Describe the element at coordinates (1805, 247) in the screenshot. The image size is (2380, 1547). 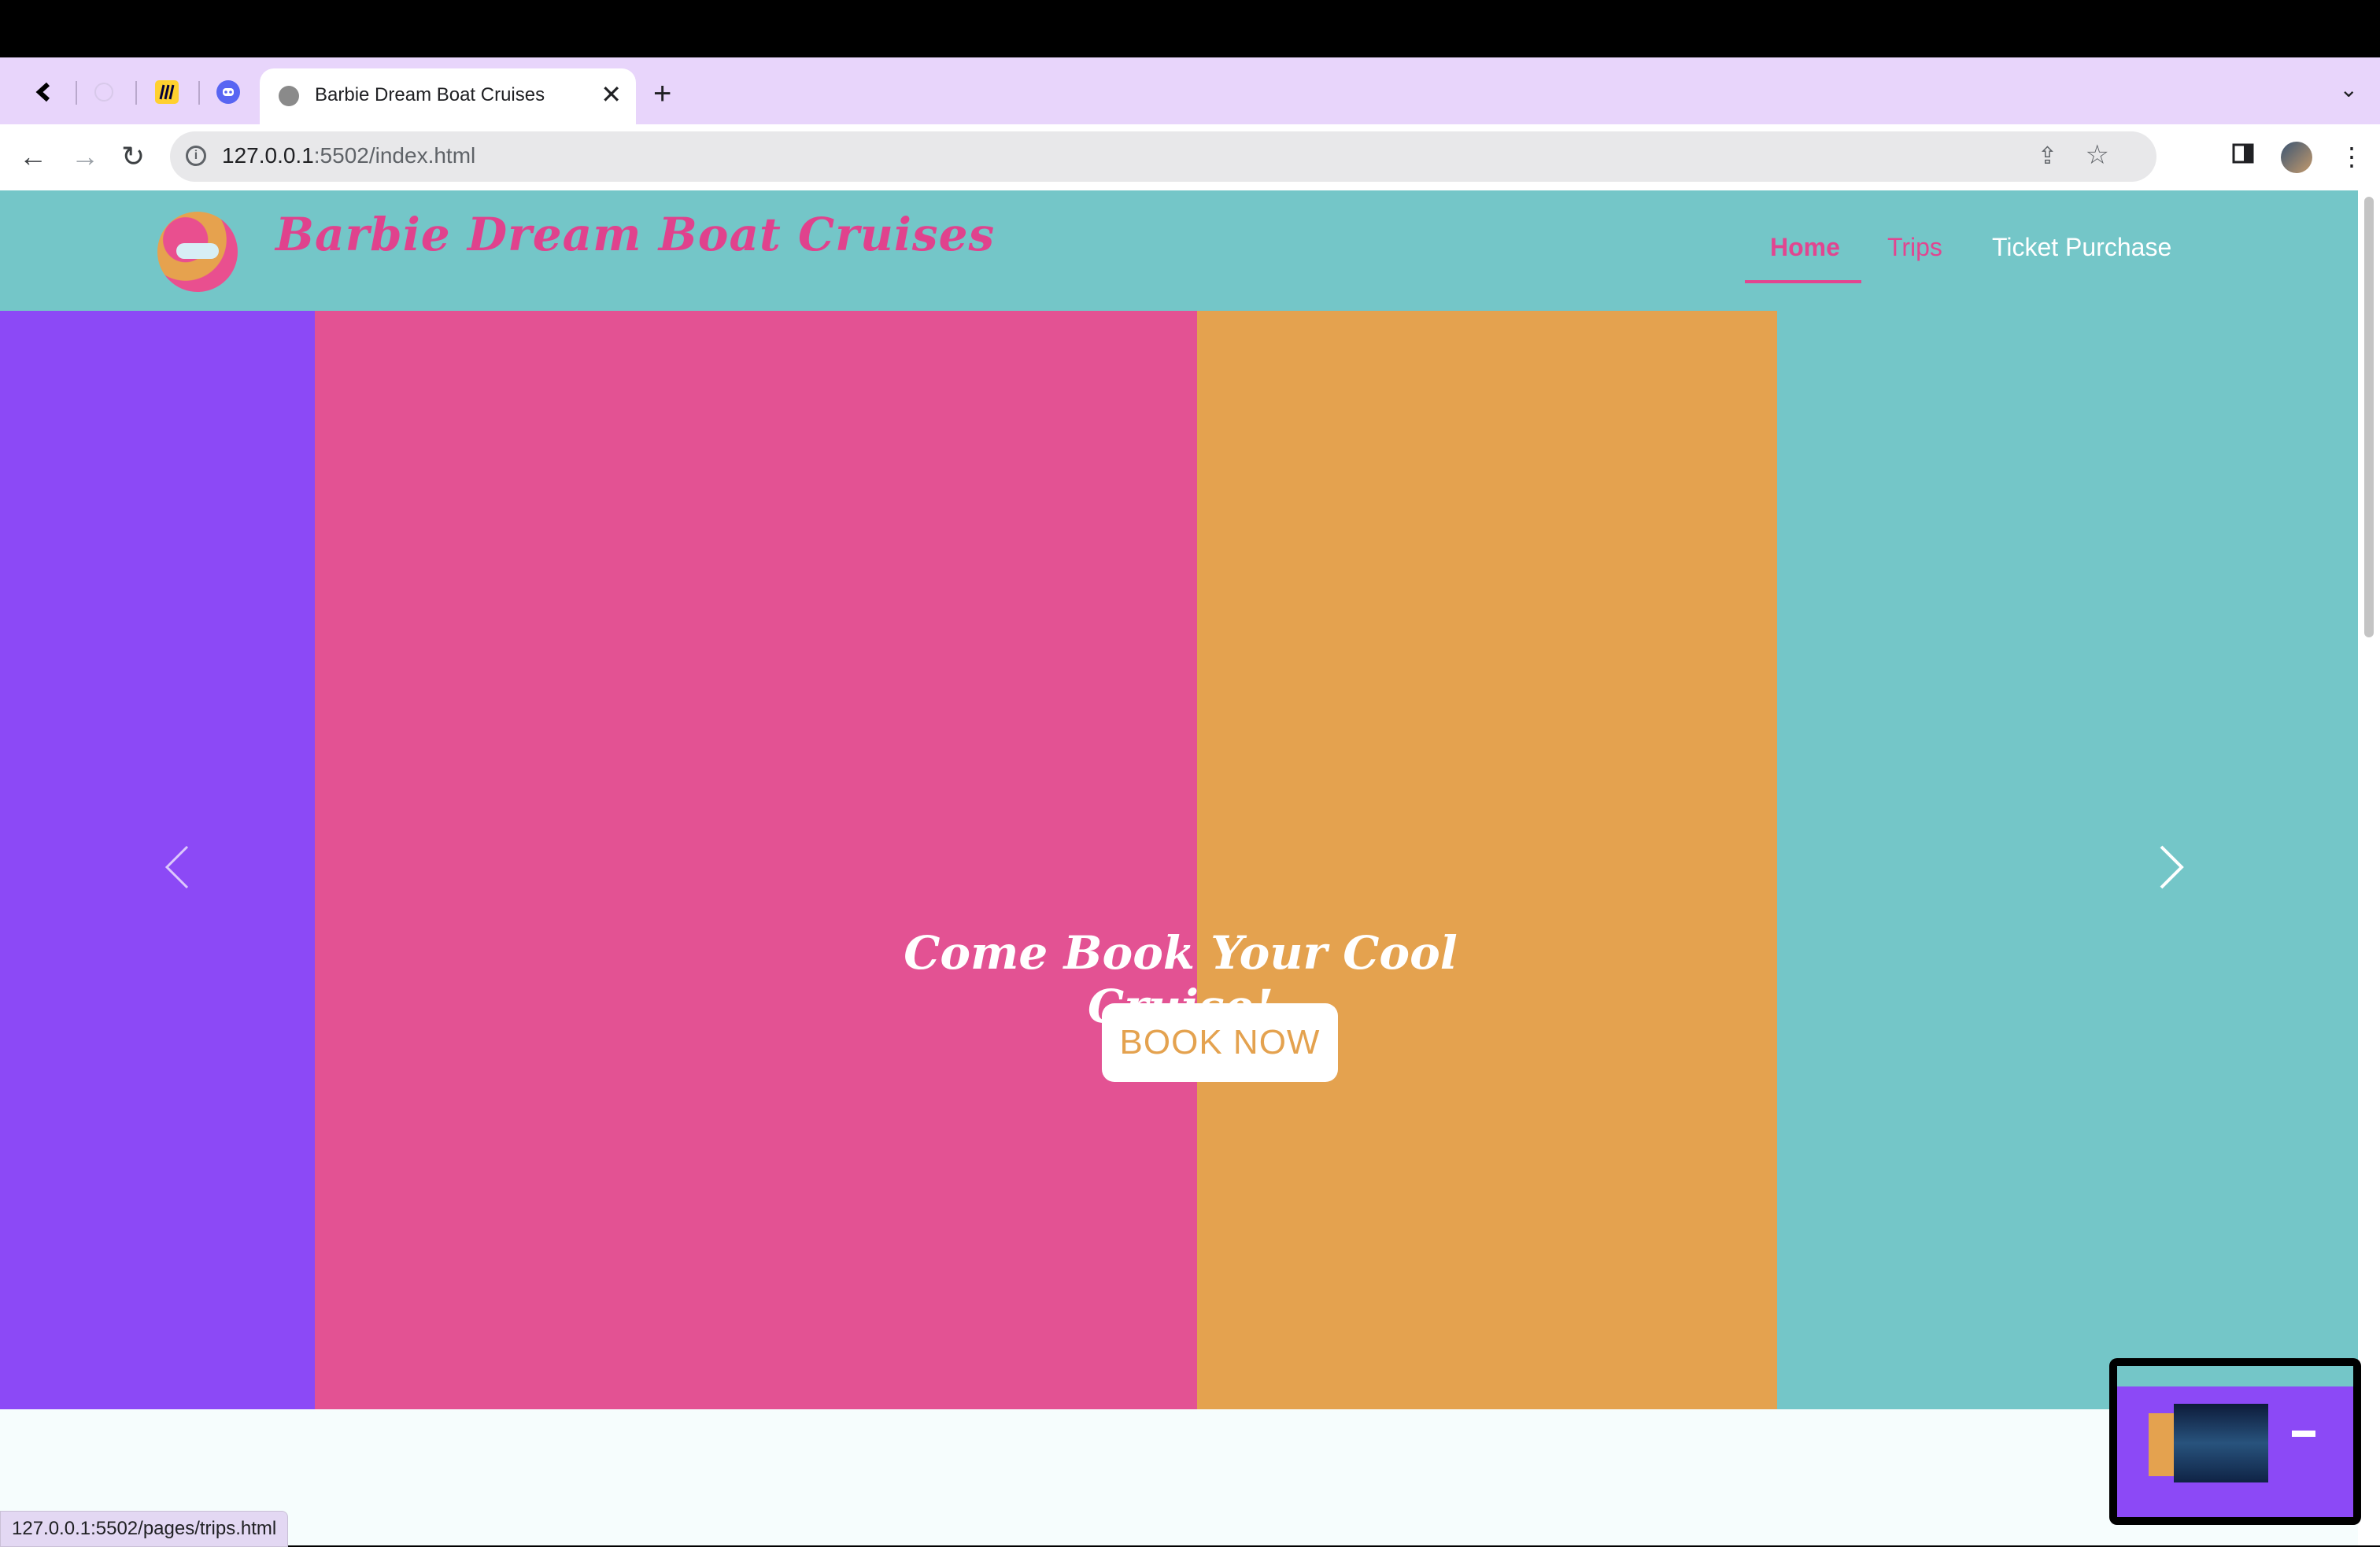
I see `nav-home: Home` at that location.